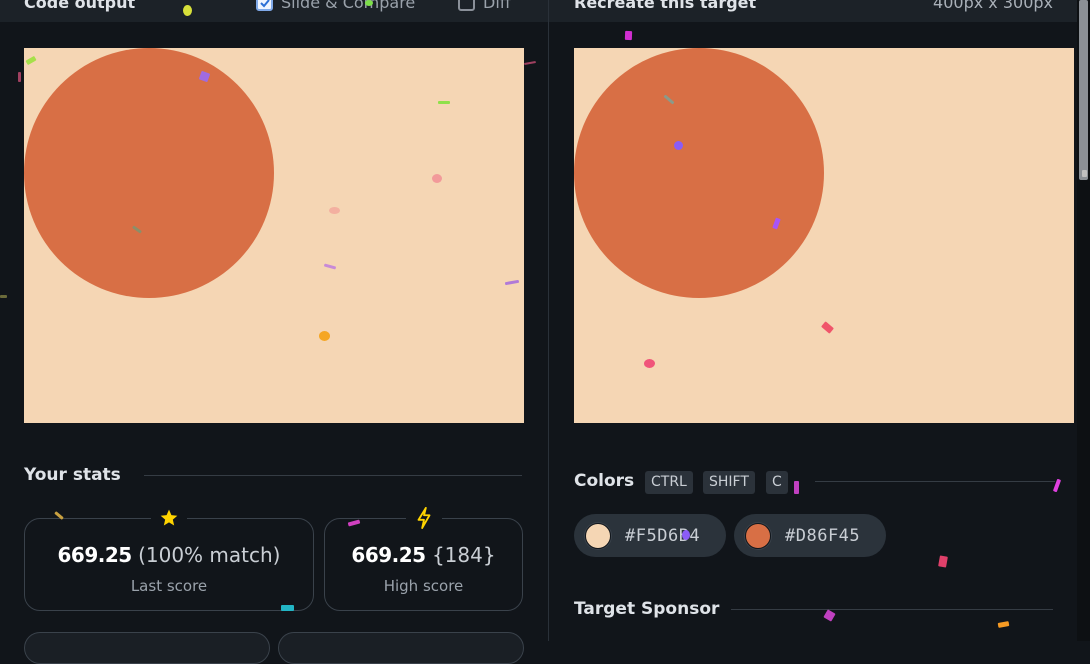 This screenshot has height=664, width=1090. What do you see at coordinates (497, 6) in the screenshot?
I see `diff-label: Diff` at bounding box center [497, 6].